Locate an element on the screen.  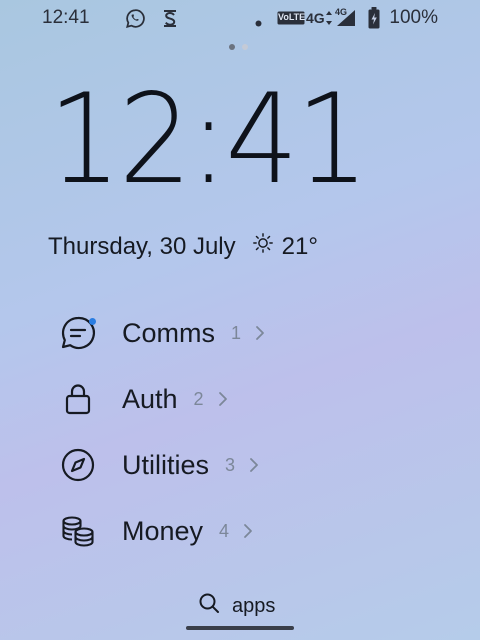
compass-icon is located at coordinates (78, 465).